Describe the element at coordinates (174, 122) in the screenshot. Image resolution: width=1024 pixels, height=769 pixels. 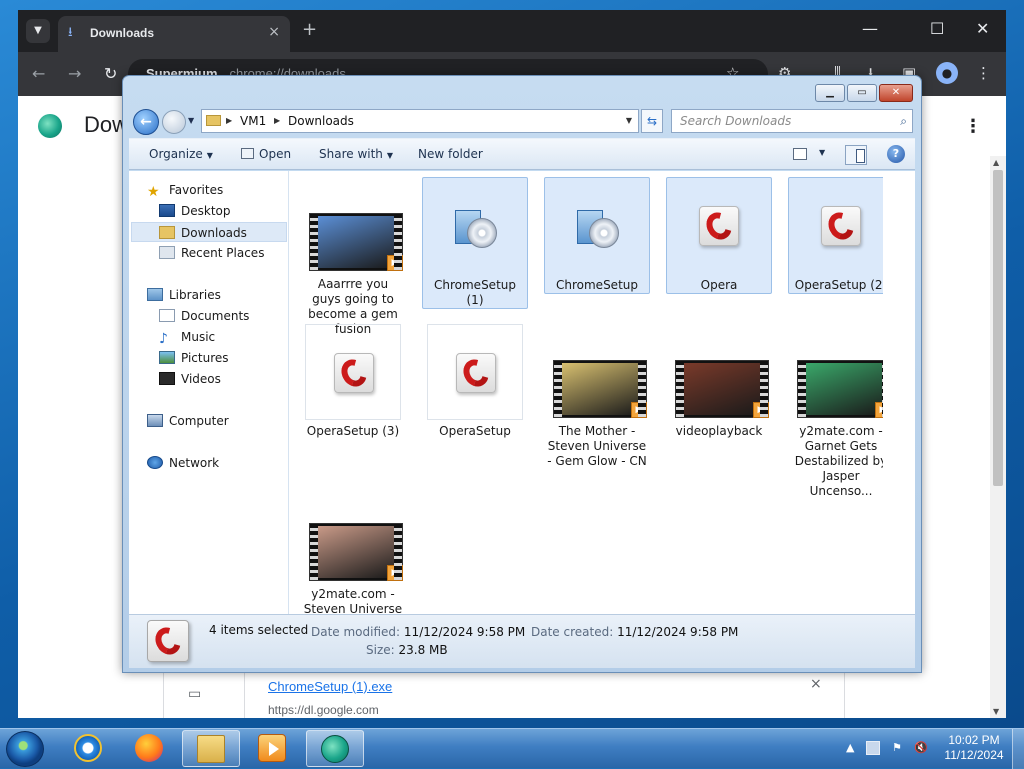
I see `explorer-forward-button` at that location.